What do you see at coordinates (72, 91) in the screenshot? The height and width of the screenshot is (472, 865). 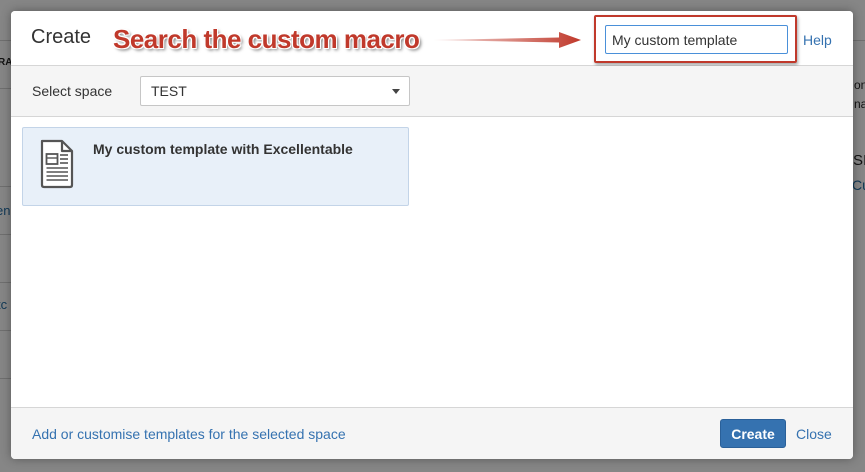 I see `select-space-label: Select space` at bounding box center [72, 91].